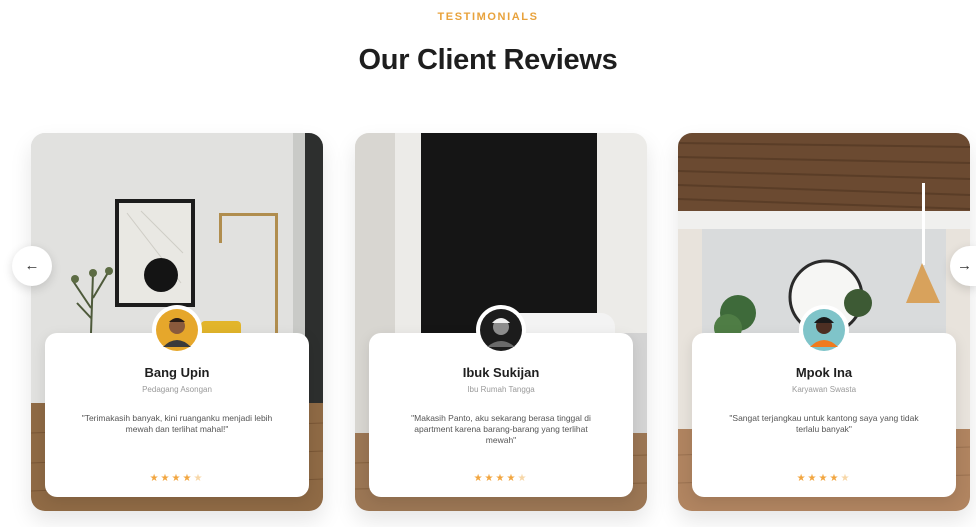 This screenshot has width=976, height=527. What do you see at coordinates (964, 265) in the screenshot?
I see `arrow-right-icon: →` at bounding box center [964, 265].